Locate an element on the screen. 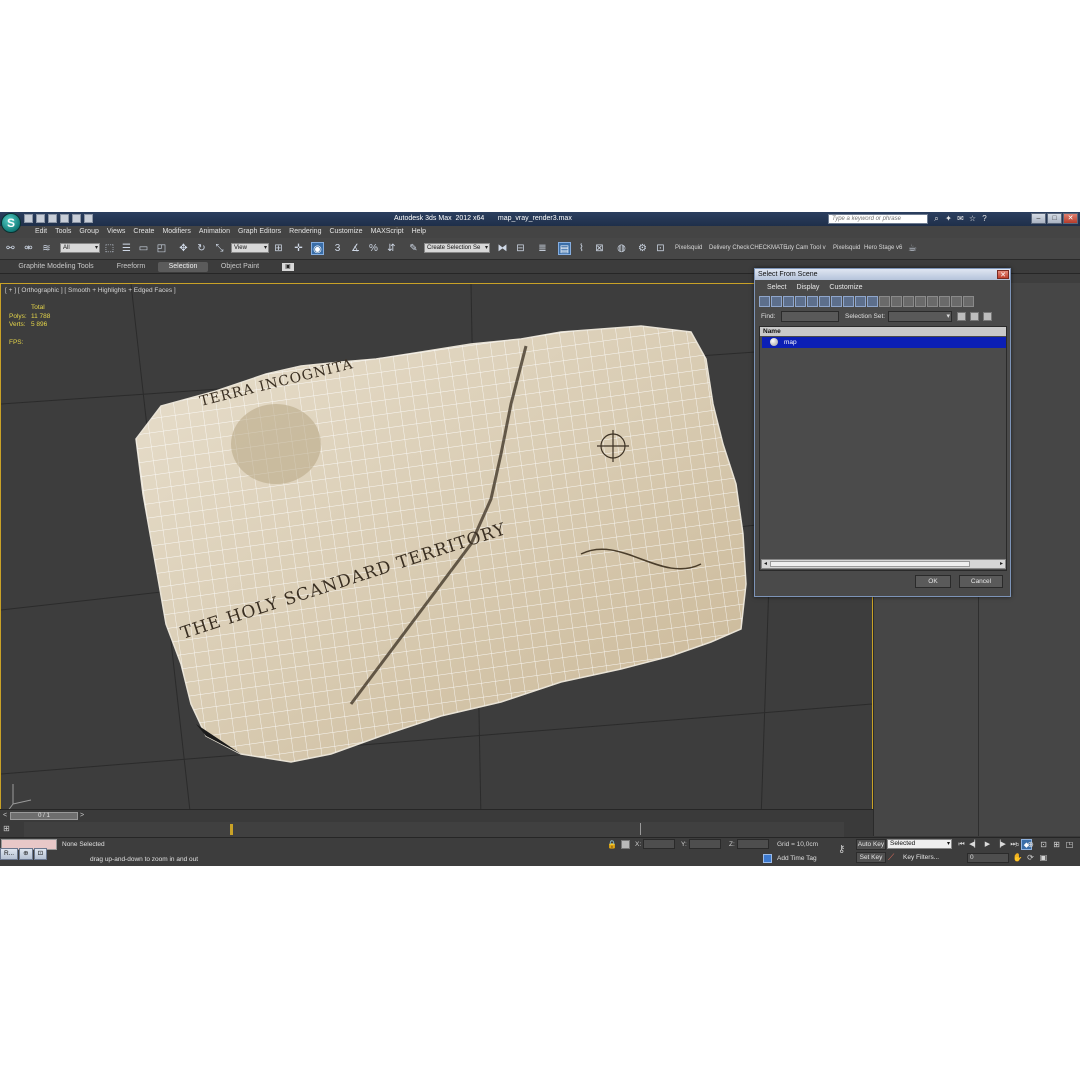  rect-selection-icon: ▭ is located at coordinates (143, 248).